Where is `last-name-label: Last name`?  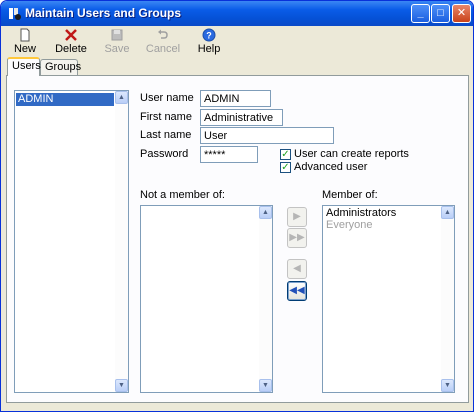
last-name-label: Last name is located at coordinates (166, 135).